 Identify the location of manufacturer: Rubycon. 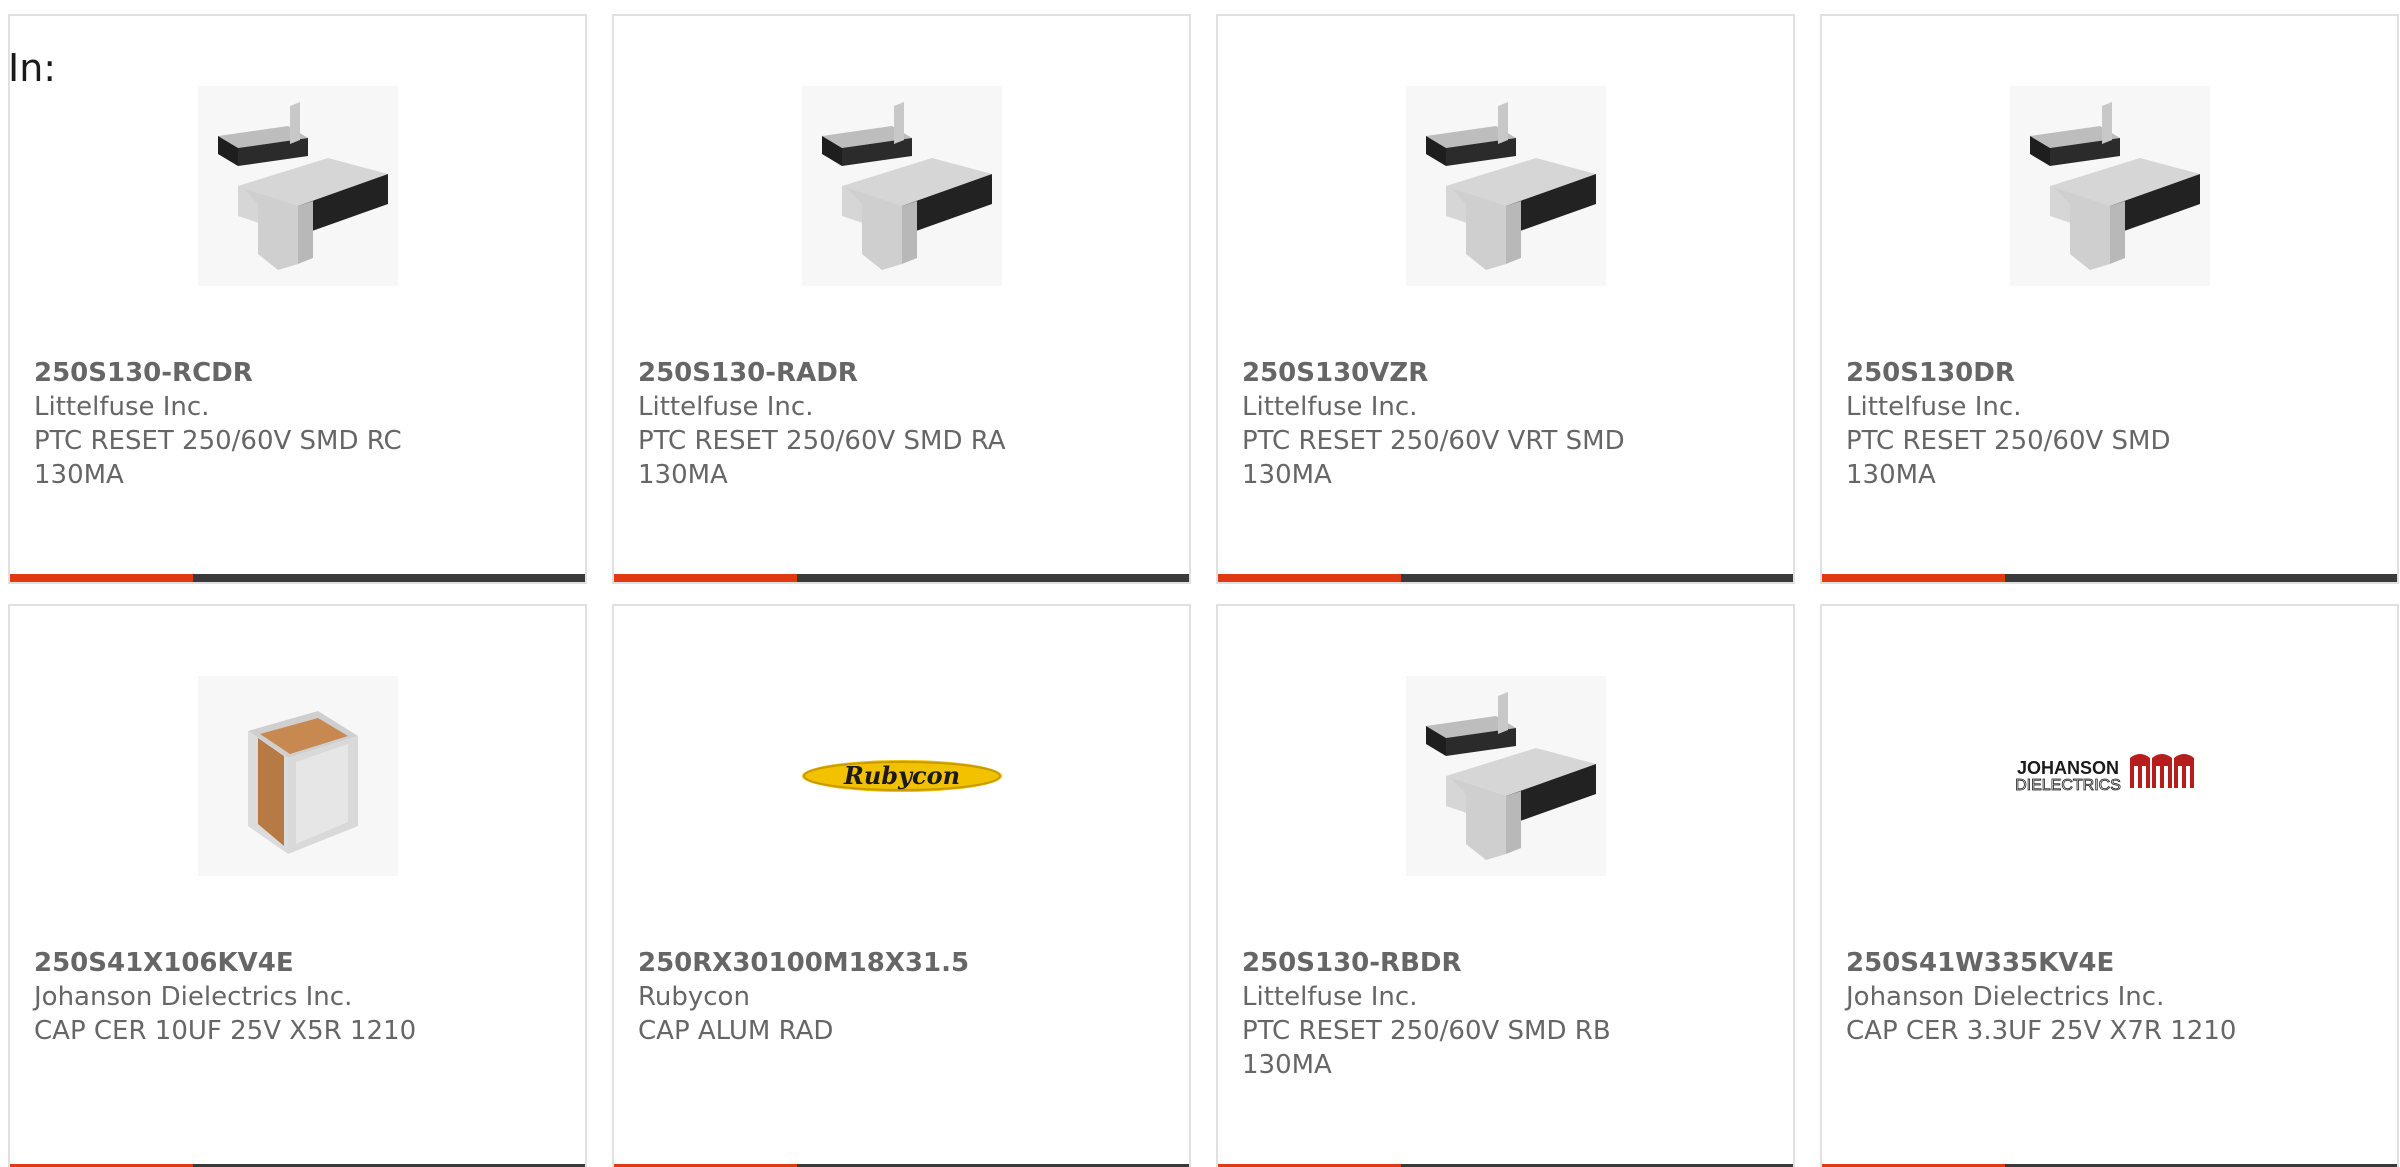
(694, 997).